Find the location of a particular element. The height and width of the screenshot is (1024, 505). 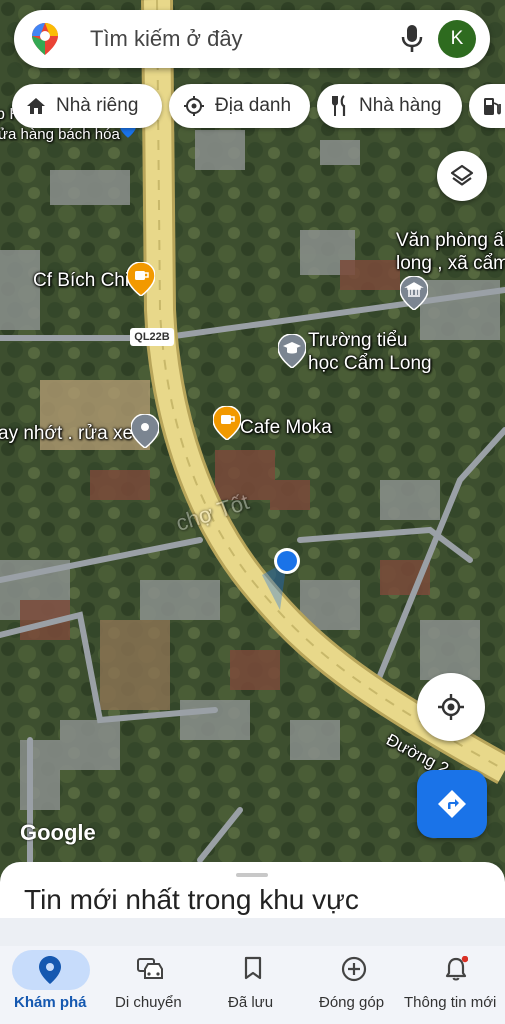

category-chips: Nhà riêng Địa danh Nhà hàng is located at coordinates (252, 106).